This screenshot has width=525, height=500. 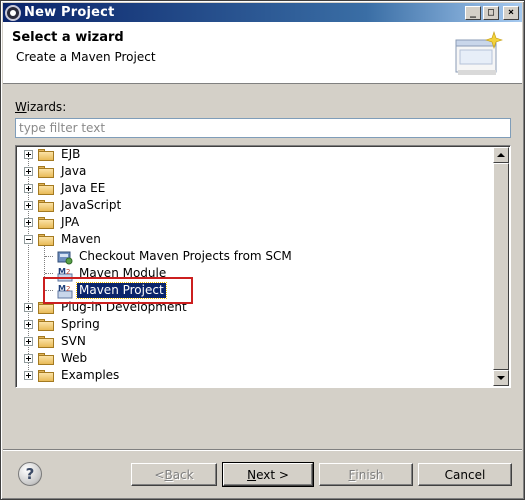 What do you see at coordinates (62, 271) in the screenshot?
I see `svg-text: M` at bounding box center [62, 271].